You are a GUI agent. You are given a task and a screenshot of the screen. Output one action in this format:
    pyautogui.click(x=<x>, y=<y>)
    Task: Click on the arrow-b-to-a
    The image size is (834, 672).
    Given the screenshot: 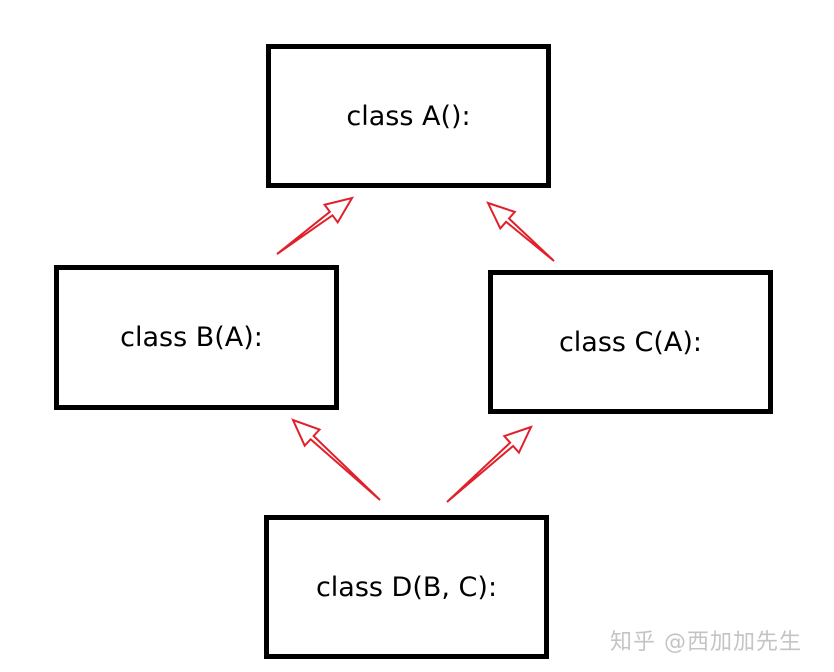 What is the action you would take?
    pyautogui.click(x=315, y=225)
    